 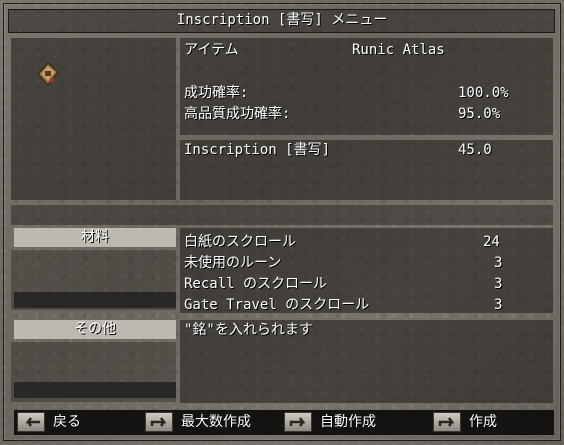 What do you see at coordinates (475, 150) in the screenshot?
I see `skill-value: 45.0` at bounding box center [475, 150].